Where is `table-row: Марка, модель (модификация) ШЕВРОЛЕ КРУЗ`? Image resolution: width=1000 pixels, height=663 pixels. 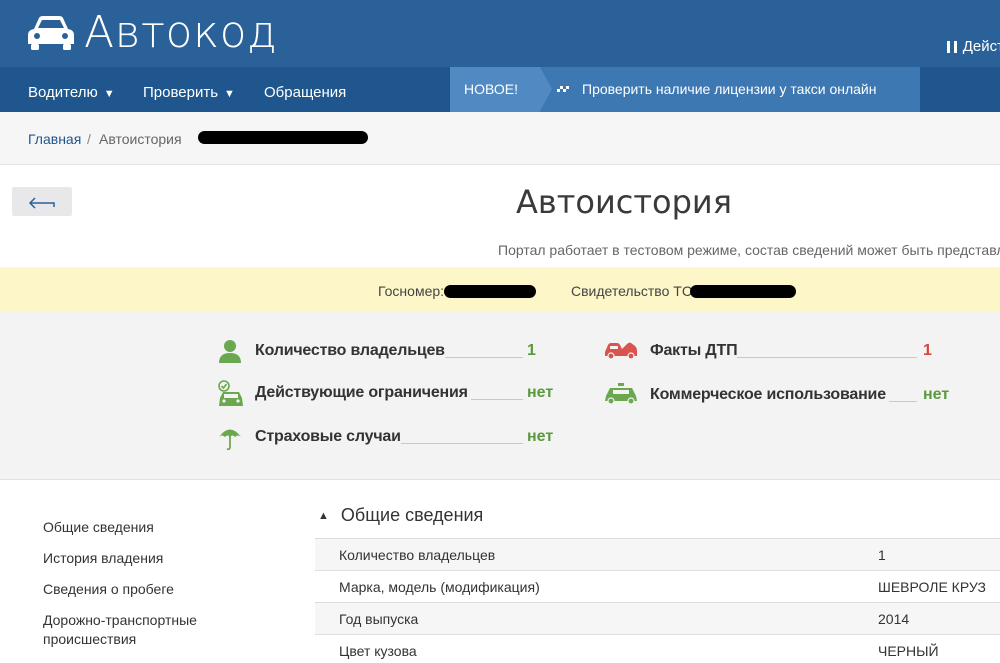
table-row: Марка, модель (модификация) ШЕВРОЛЕ КРУЗ is located at coordinates (657, 586).